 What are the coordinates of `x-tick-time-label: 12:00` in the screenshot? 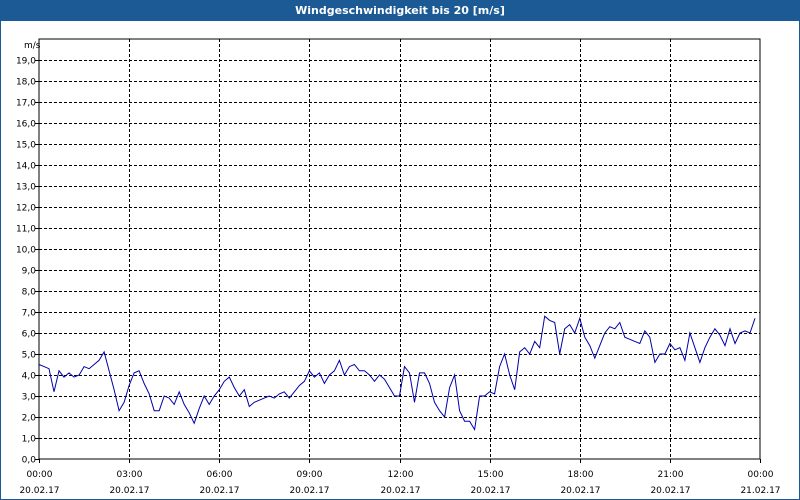 It's located at (401, 475).